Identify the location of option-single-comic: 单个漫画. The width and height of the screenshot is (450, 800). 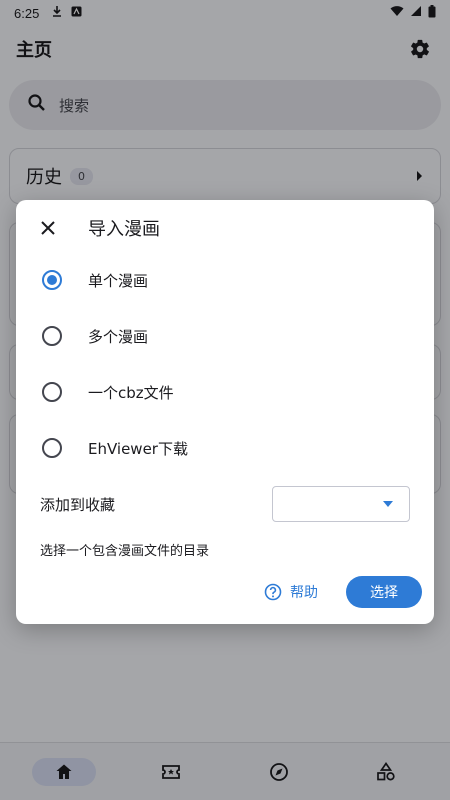
(225, 280).